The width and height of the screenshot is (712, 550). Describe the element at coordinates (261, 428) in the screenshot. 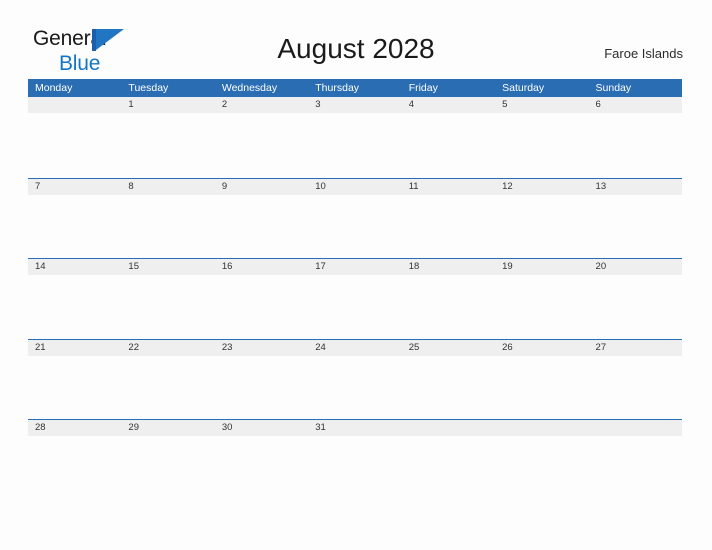

I see `day-number-30: 30` at that location.